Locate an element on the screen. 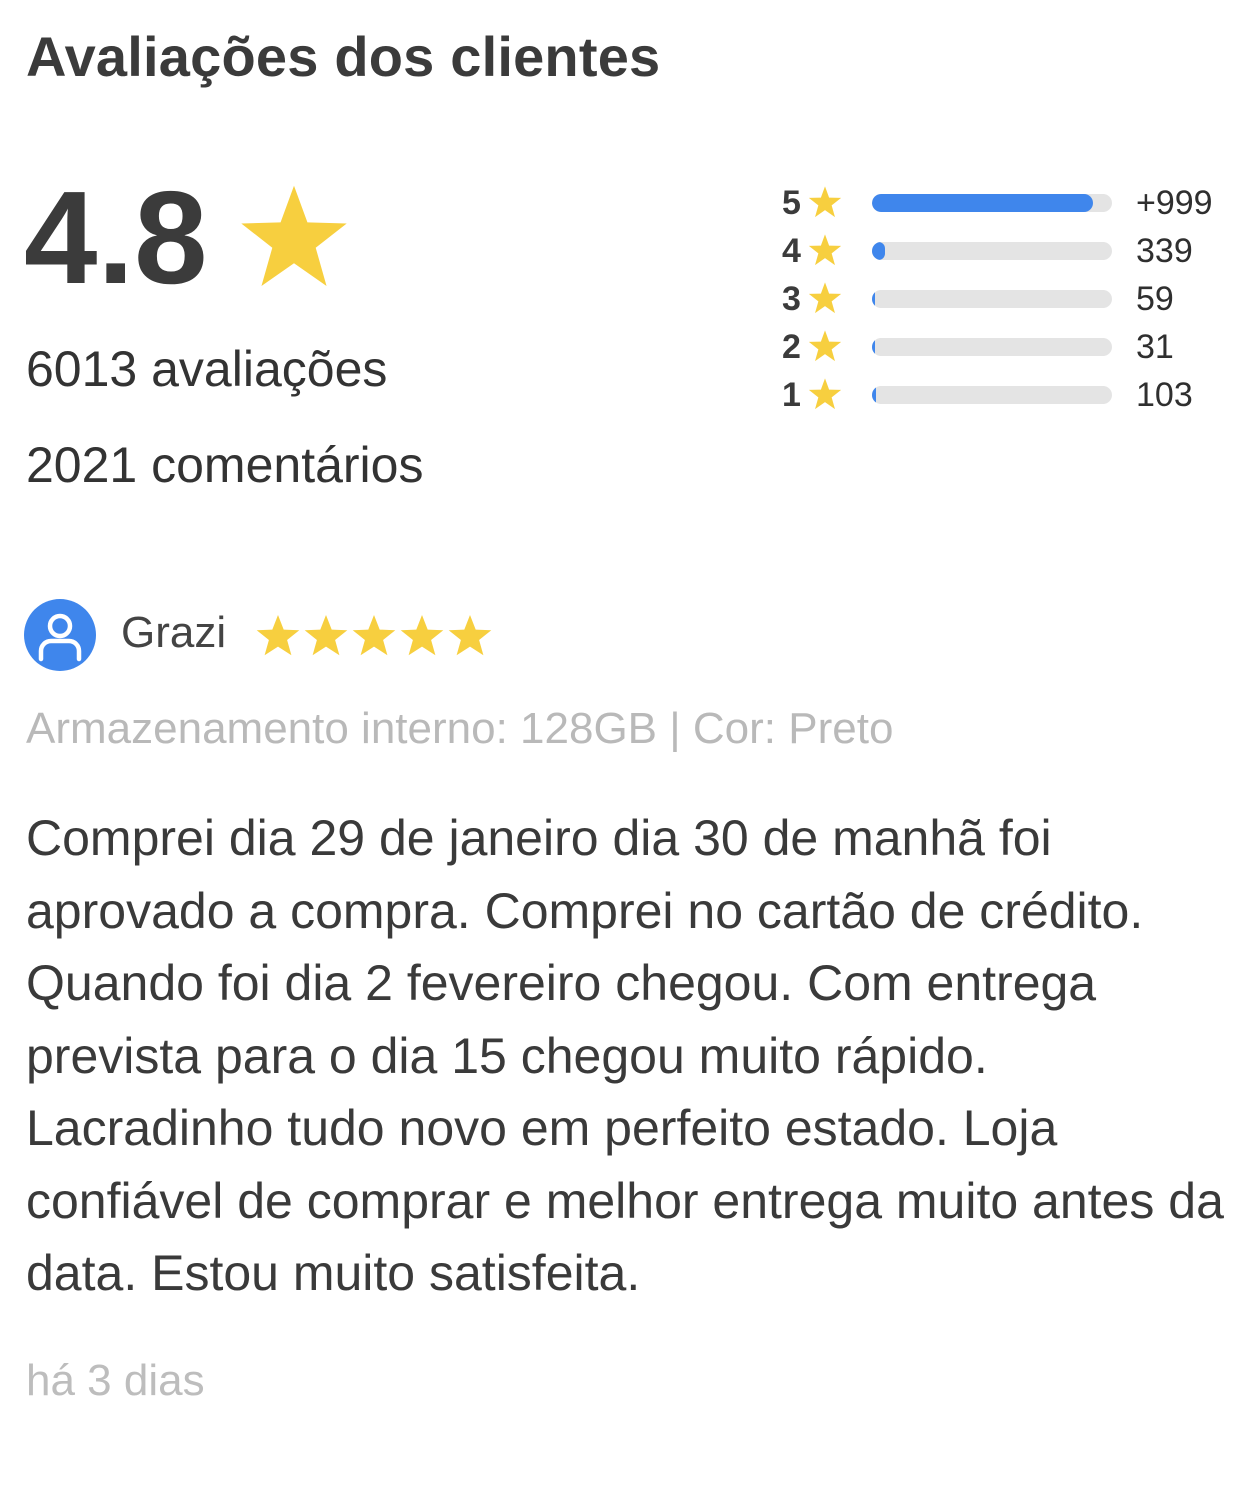 The image size is (1242, 1494). reviewer-name: Grazi is located at coordinates (174, 632).